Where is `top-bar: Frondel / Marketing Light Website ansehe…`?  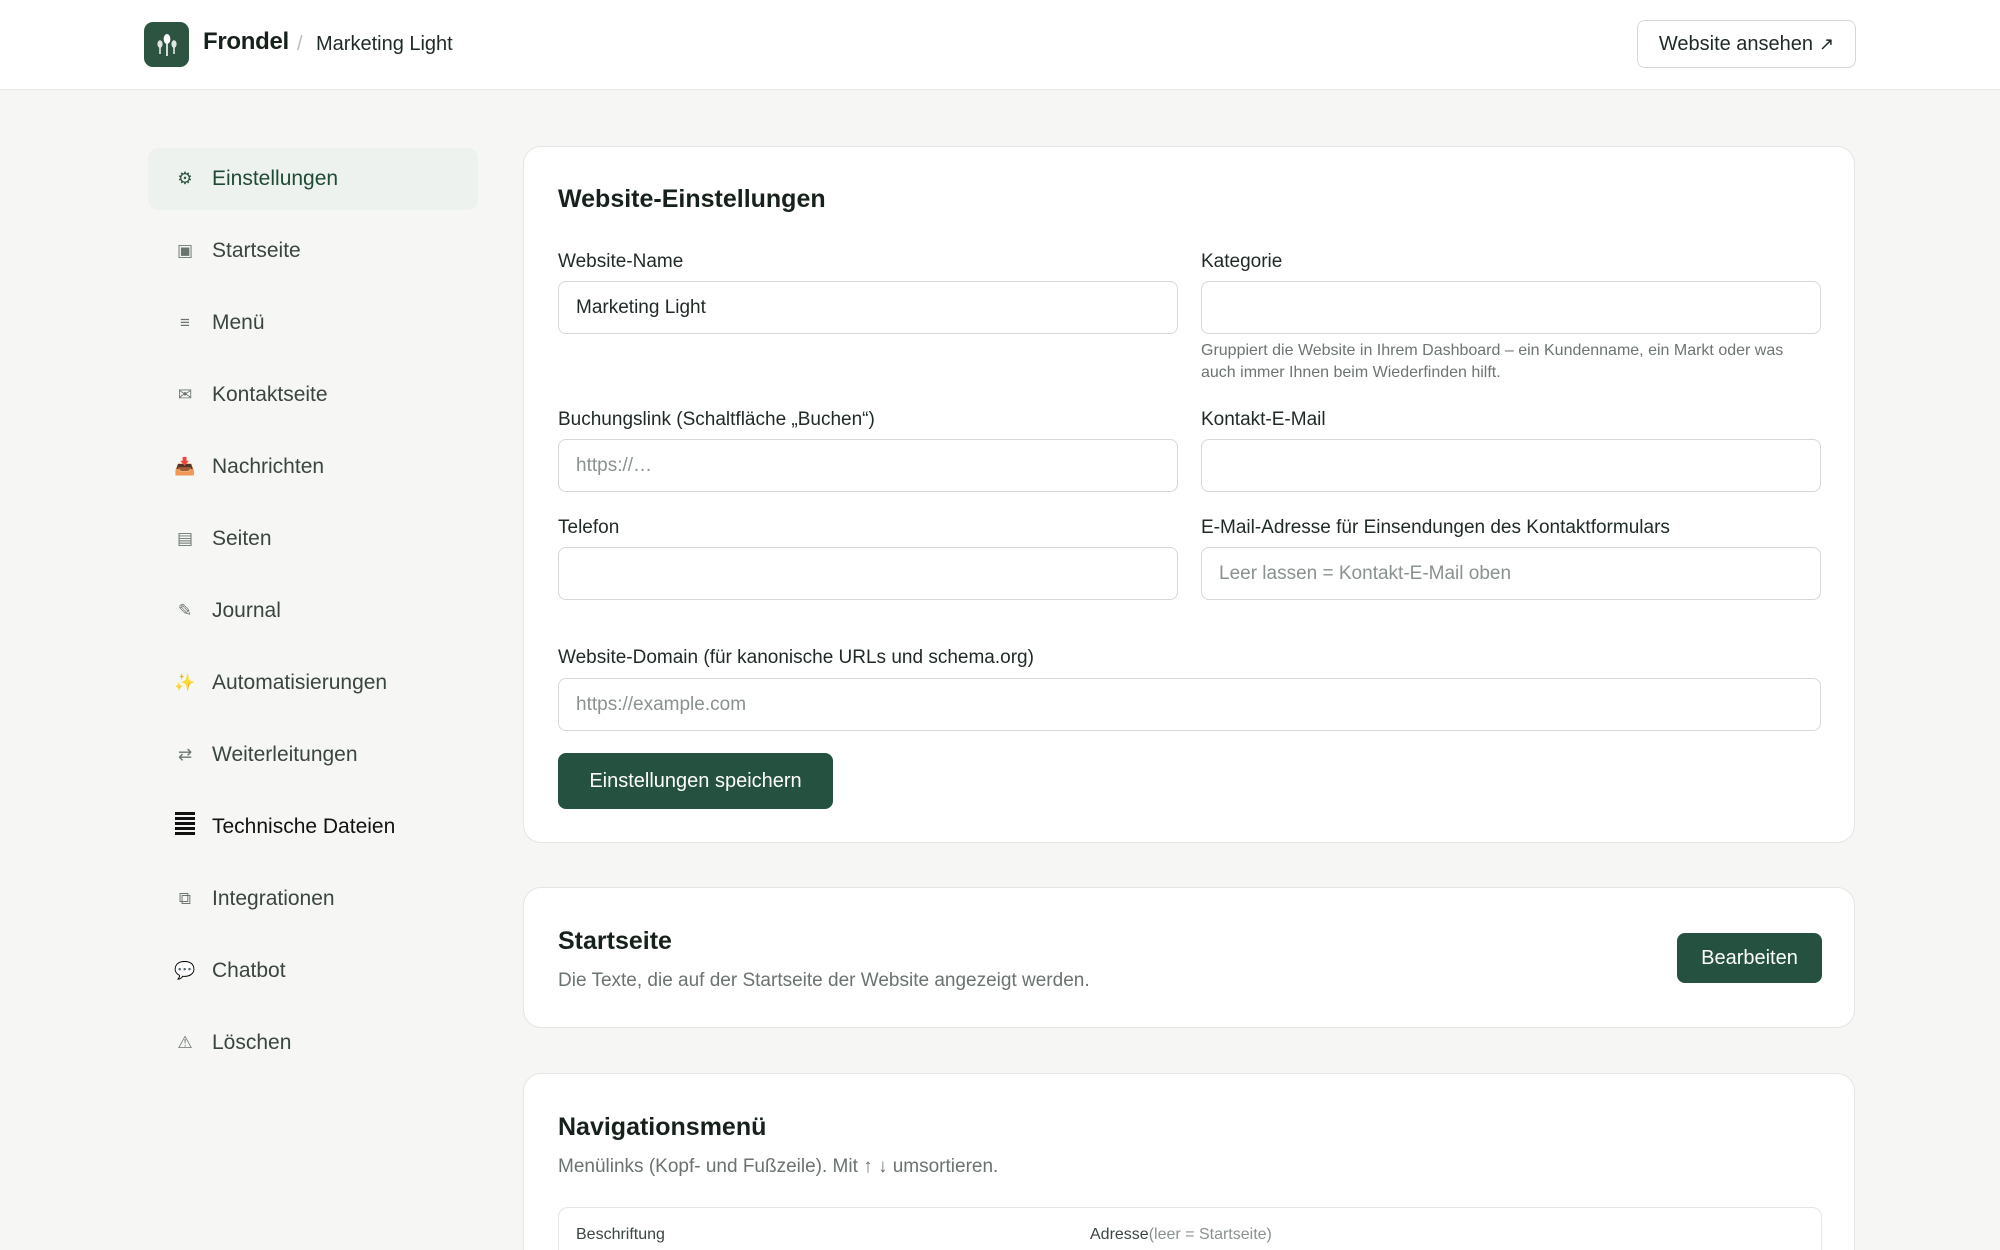
top-bar: Frondel / Marketing Light Website ansehe… is located at coordinates (1000, 45).